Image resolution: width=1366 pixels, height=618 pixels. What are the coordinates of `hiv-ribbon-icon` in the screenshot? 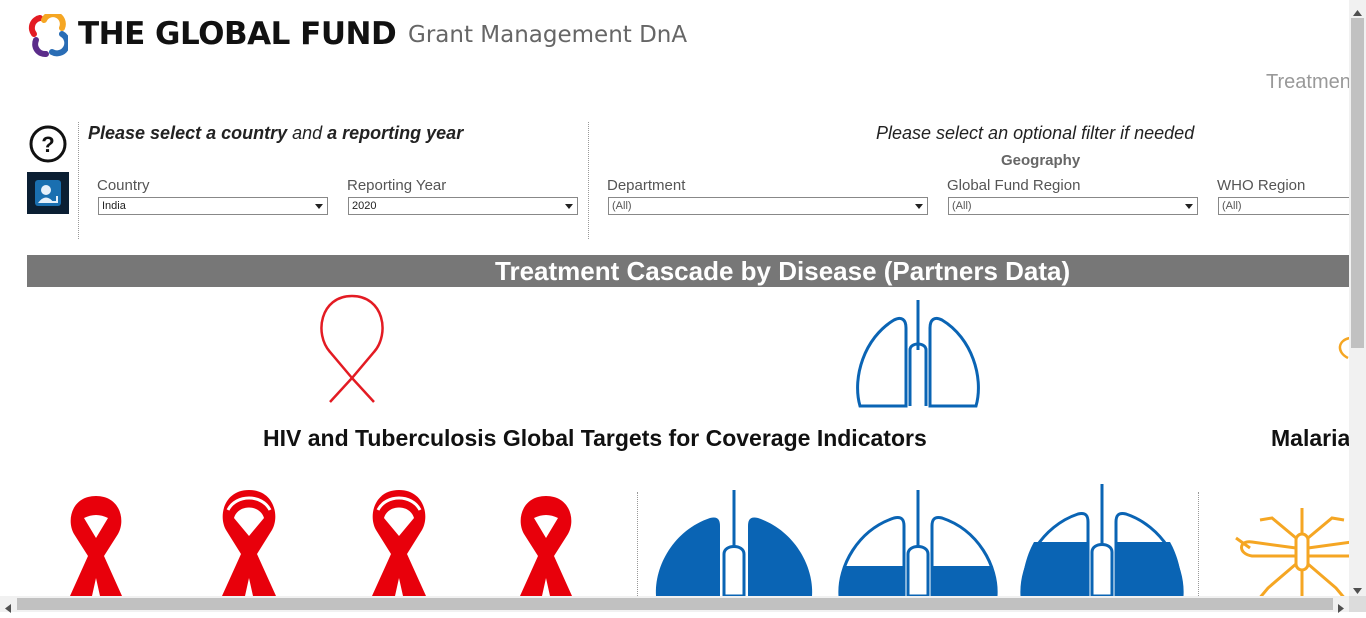 It's located at (353, 350).